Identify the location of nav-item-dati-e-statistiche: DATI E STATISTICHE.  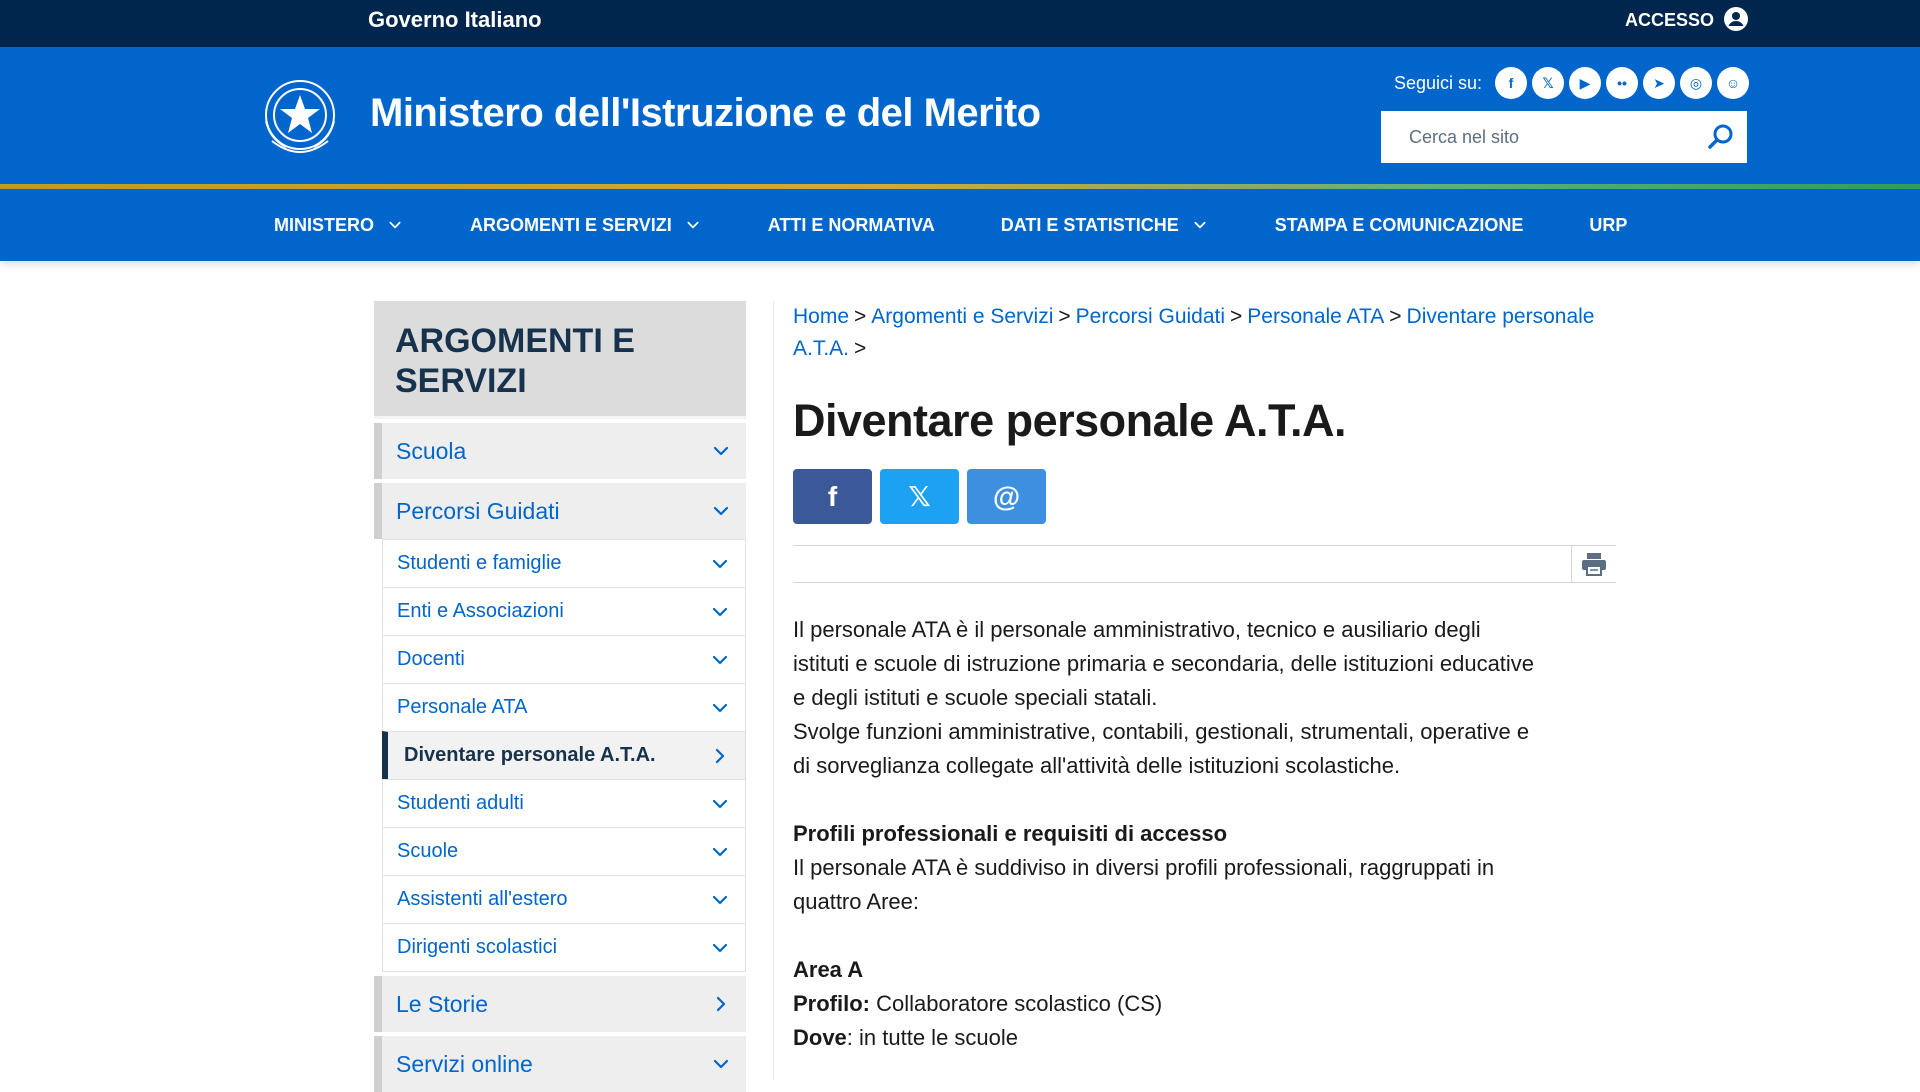
(1105, 225).